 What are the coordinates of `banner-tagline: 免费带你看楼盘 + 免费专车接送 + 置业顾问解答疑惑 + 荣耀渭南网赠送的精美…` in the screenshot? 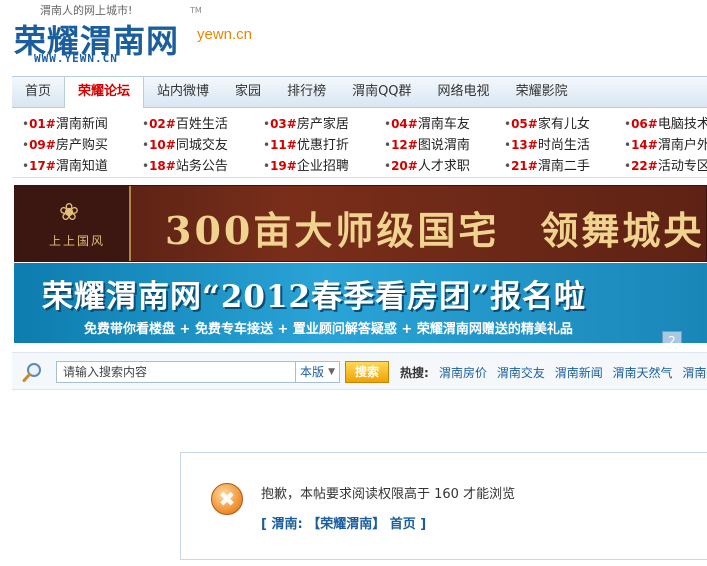 It's located at (328, 329).